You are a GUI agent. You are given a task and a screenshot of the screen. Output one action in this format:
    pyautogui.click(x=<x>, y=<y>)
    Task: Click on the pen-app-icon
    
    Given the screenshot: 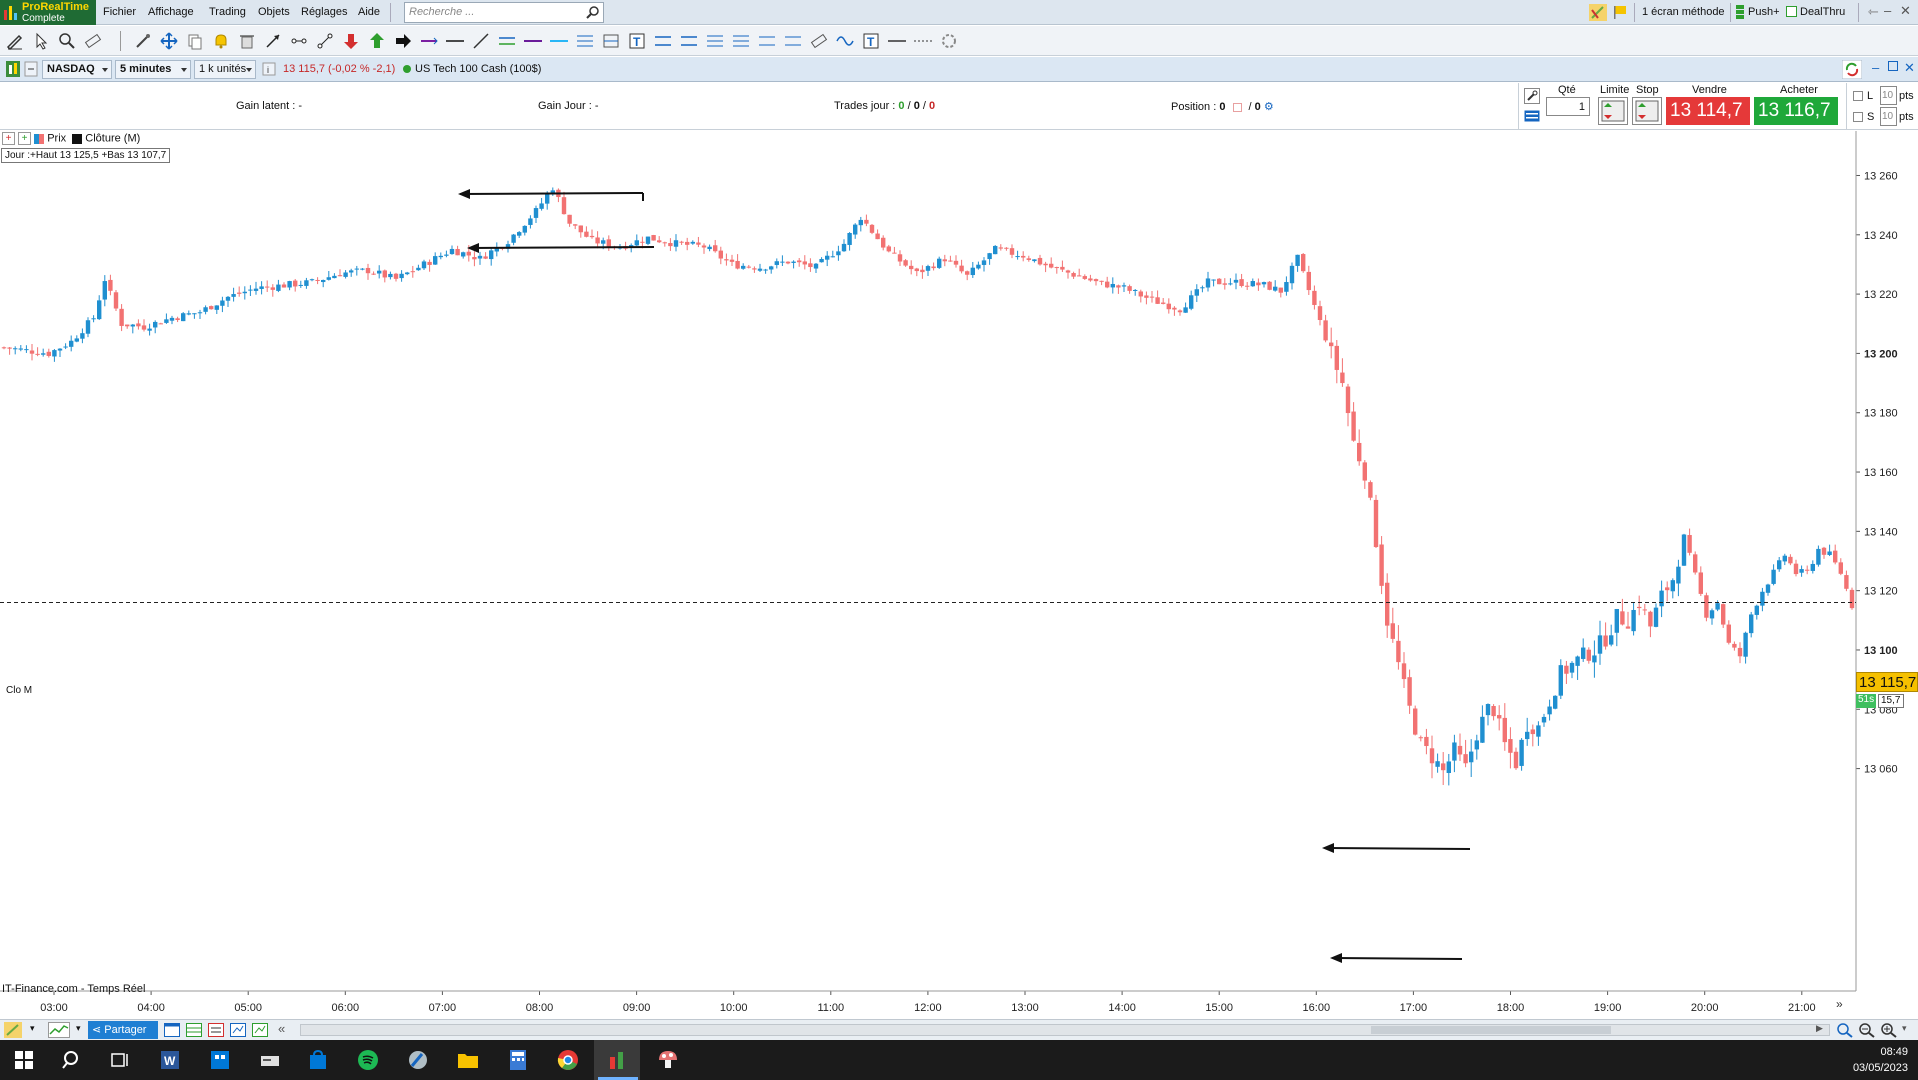 What is the action you would take?
    pyautogui.click(x=418, y=1060)
    